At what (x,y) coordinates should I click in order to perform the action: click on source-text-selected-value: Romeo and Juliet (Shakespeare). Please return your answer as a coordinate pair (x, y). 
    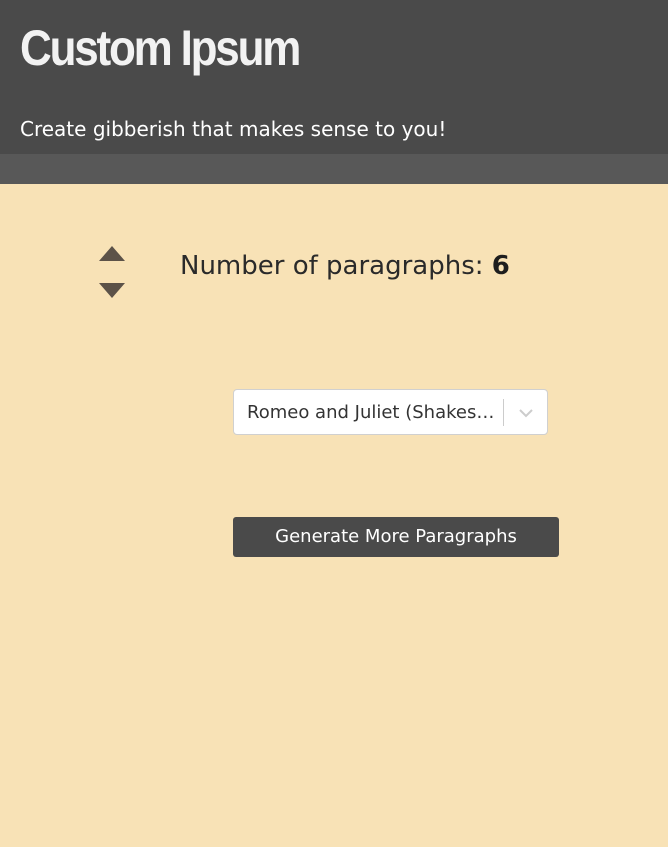
    Looking at the image, I should click on (376, 412).